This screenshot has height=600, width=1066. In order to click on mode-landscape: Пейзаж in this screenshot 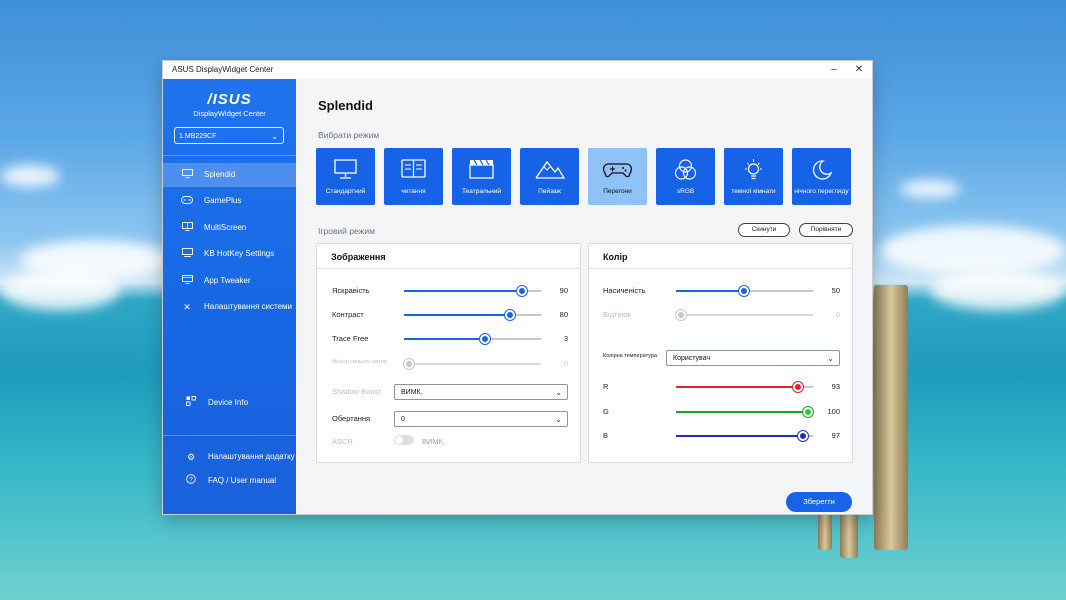, I will do `click(549, 176)`.